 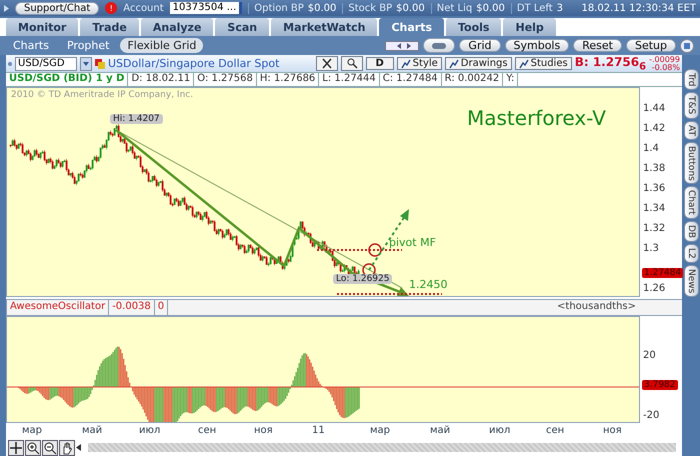 What do you see at coordinates (402, 45) in the screenshot?
I see `layout-arrows-icon` at bounding box center [402, 45].